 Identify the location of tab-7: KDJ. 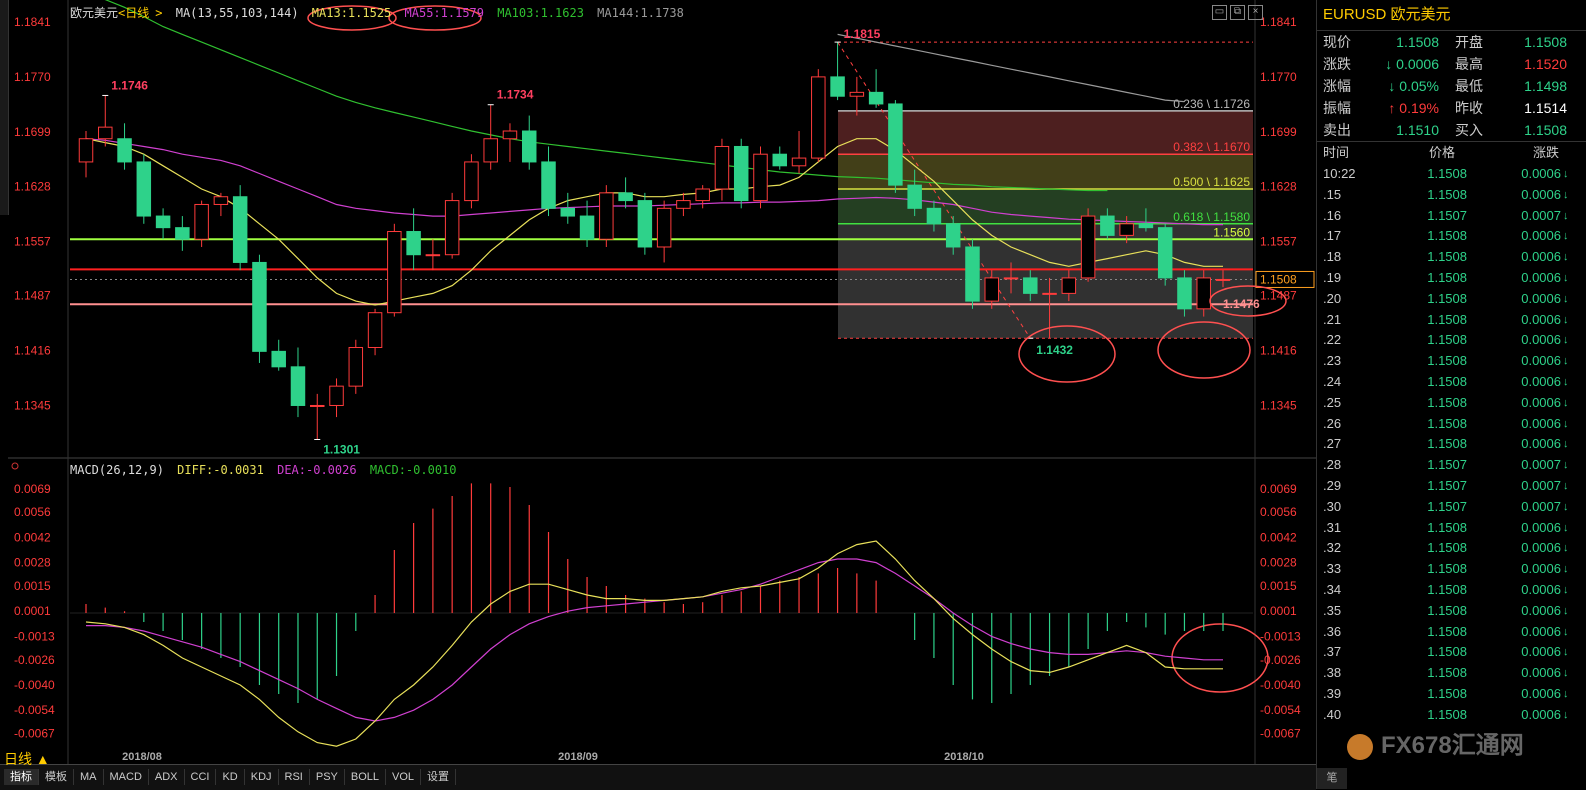
(262, 777).